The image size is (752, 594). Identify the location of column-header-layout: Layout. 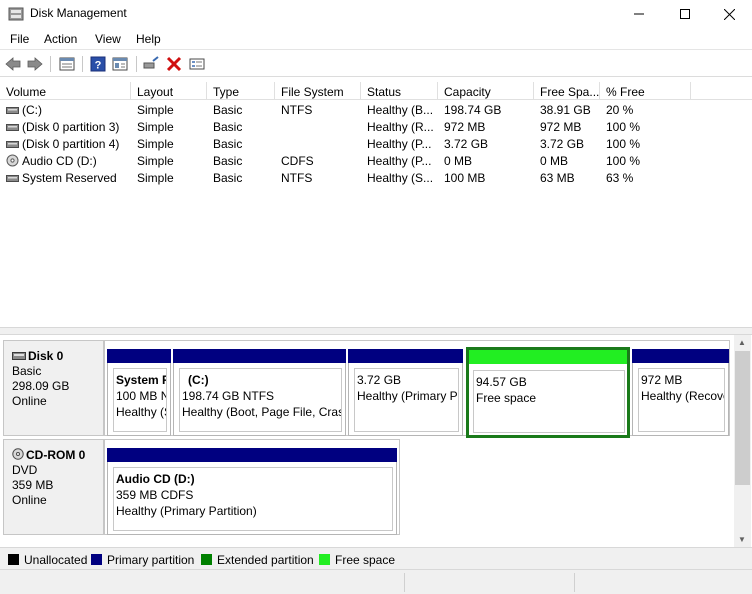
(169, 91).